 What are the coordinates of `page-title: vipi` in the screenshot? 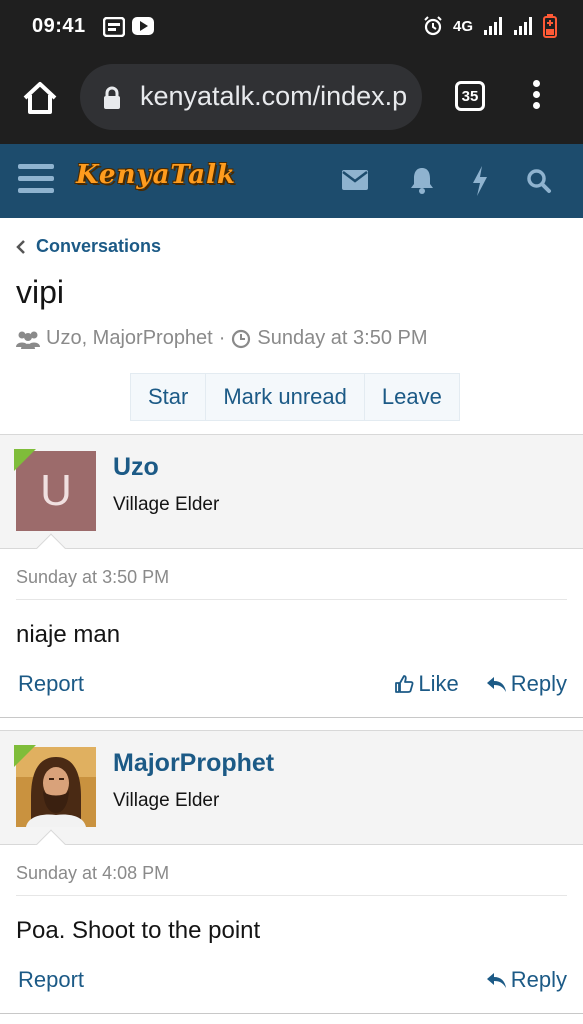 It's located at (40, 292).